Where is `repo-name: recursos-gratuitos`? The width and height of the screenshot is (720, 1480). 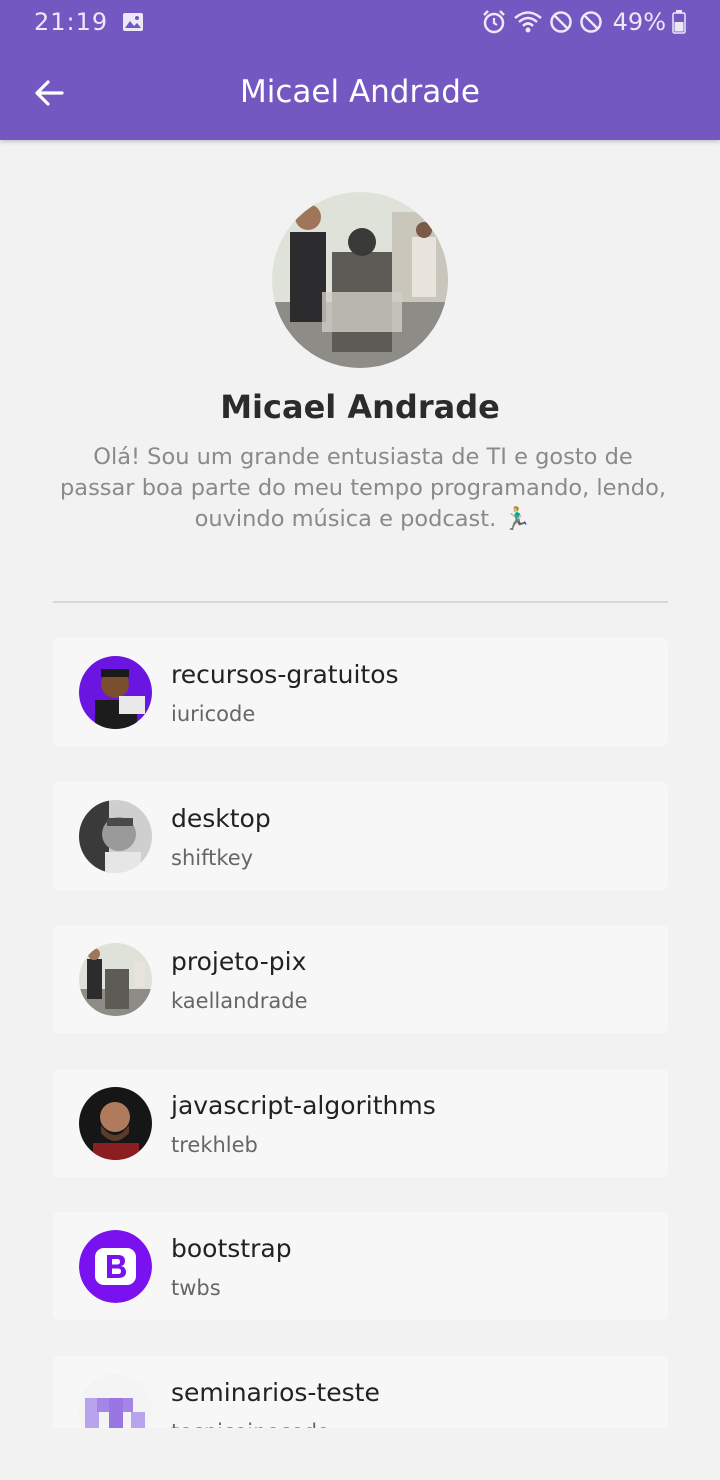
repo-name: recursos-gratuitos is located at coordinates (285, 674).